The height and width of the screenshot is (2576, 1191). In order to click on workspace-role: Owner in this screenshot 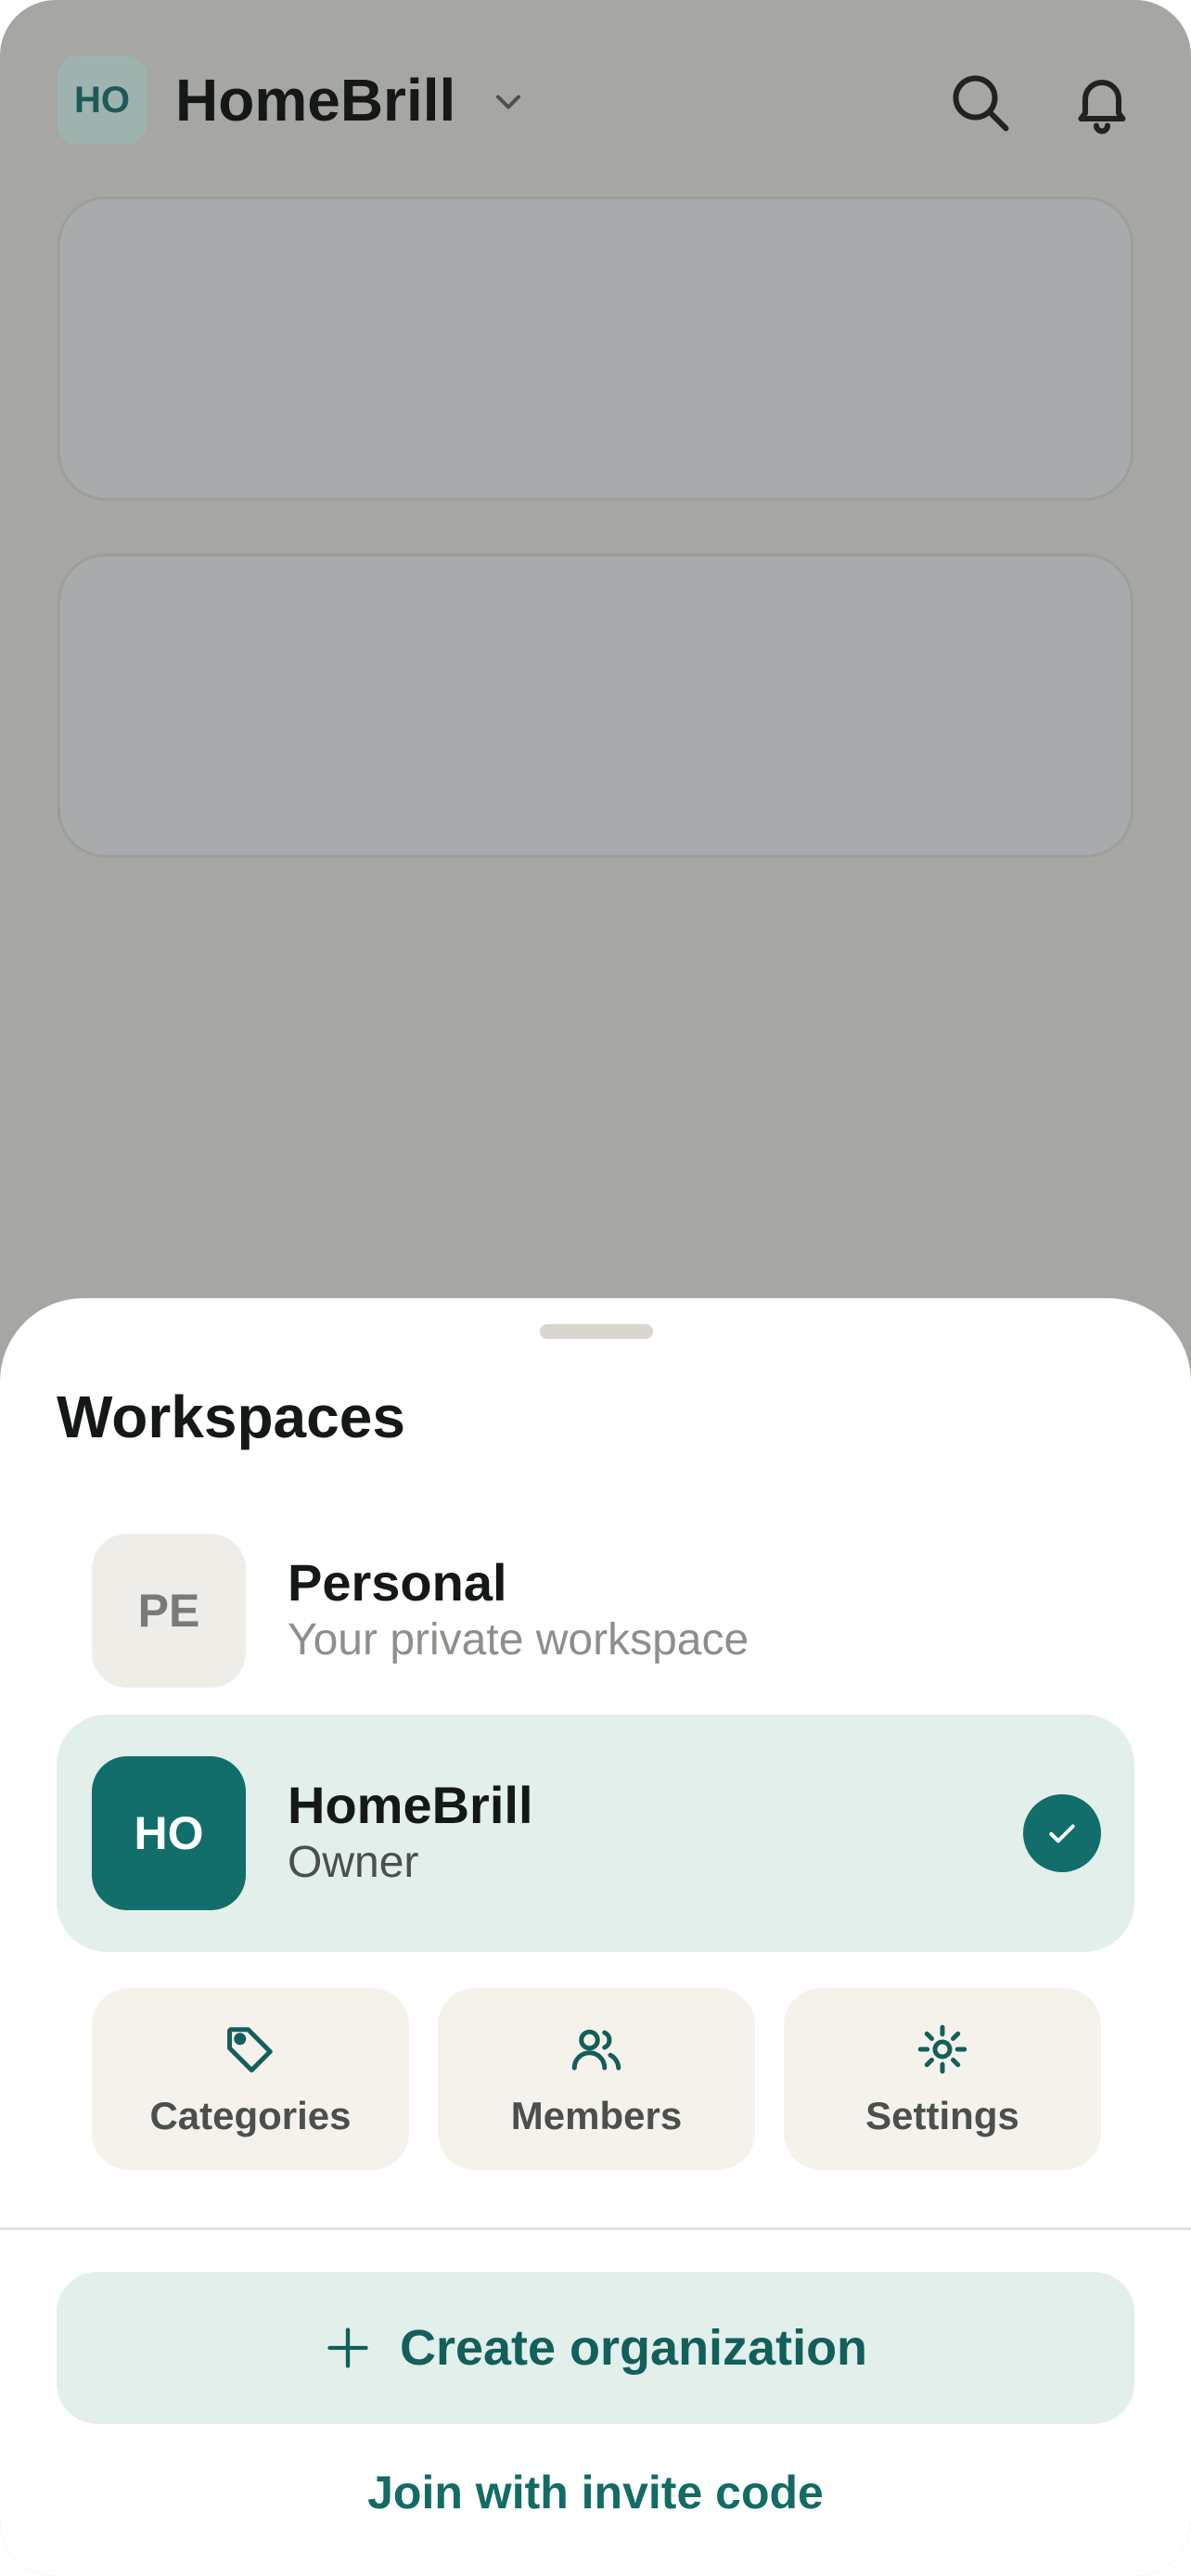, I will do `click(353, 1862)`.